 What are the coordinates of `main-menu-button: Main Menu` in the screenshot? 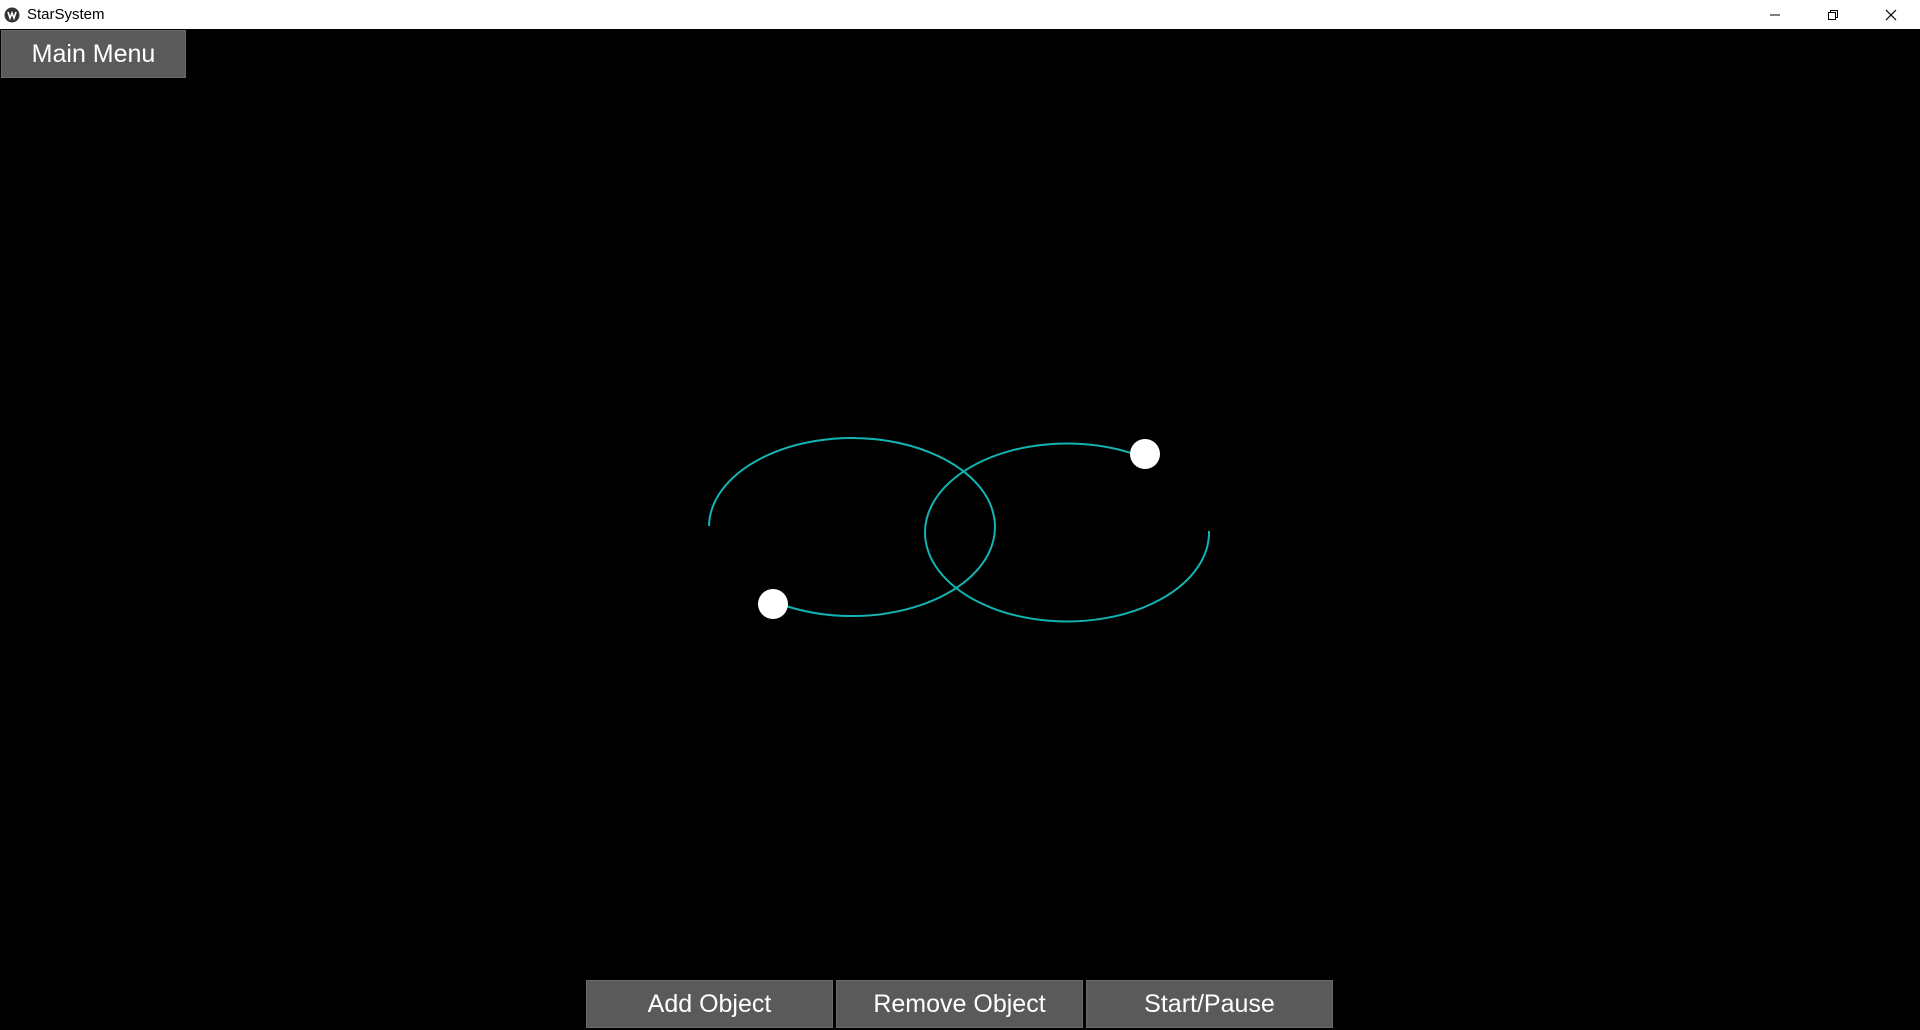 It's located at (93, 54).